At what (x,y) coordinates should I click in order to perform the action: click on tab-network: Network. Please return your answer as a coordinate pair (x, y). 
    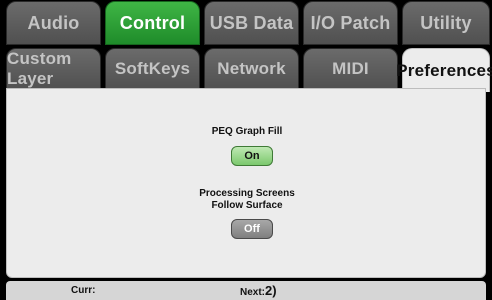
    Looking at the image, I should click on (251, 69).